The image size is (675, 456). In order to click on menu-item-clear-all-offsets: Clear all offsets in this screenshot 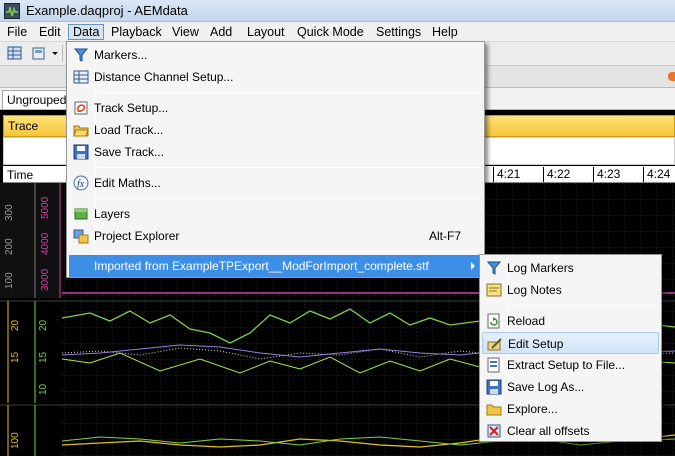, I will do `click(570, 431)`.